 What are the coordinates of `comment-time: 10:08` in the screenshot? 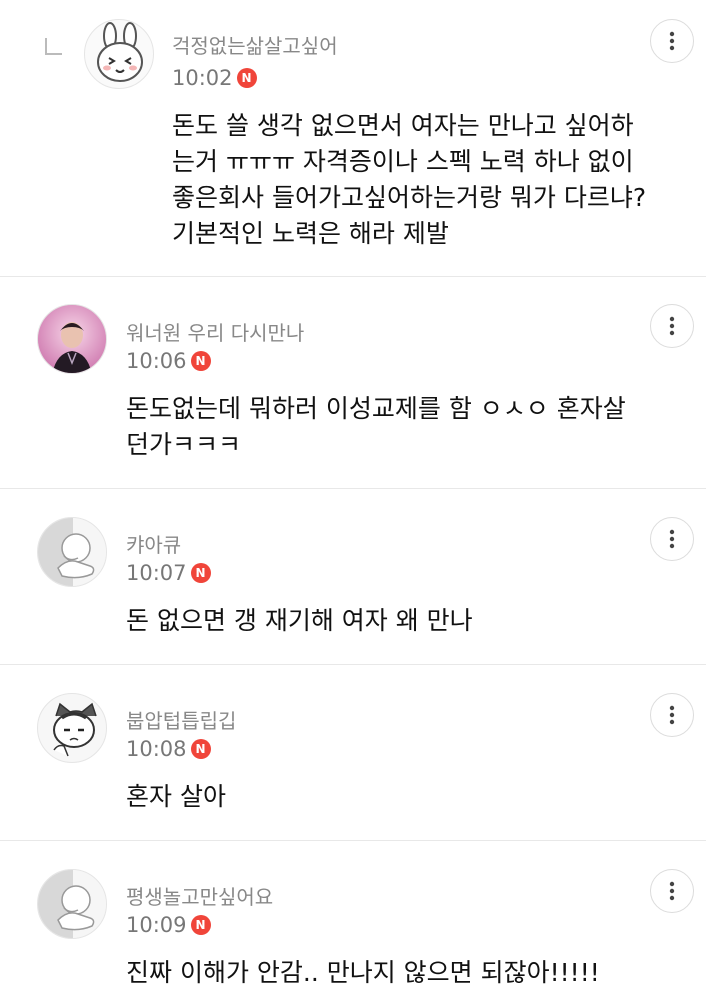 It's located at (156, 749).